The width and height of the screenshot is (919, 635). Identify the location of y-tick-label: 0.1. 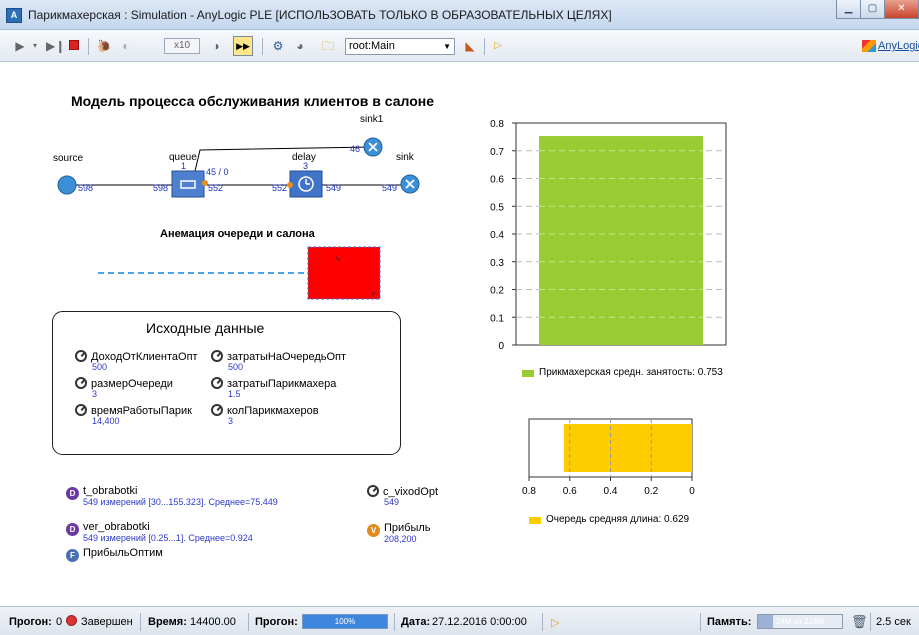
(497, 318).